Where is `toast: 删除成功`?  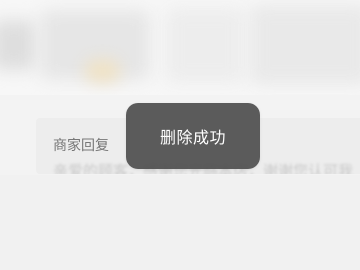
toast: 删除成功 is located at coordinates (193, 136).